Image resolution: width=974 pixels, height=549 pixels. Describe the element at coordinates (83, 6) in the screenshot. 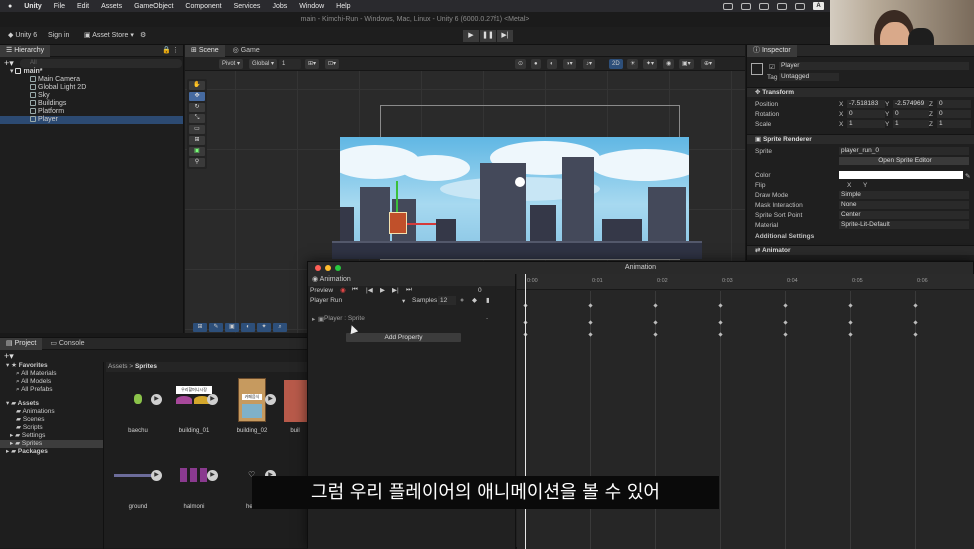

I see `menu-edit: Edit` at that location.